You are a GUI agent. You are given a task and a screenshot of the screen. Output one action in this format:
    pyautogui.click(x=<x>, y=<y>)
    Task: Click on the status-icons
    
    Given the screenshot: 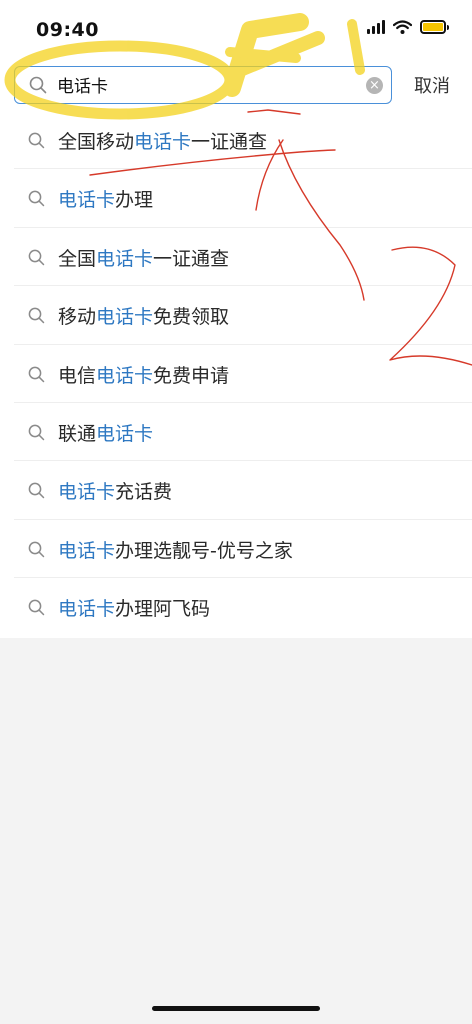 What is the action you would take?
    pyautogui.click(x=408, y=27)
    